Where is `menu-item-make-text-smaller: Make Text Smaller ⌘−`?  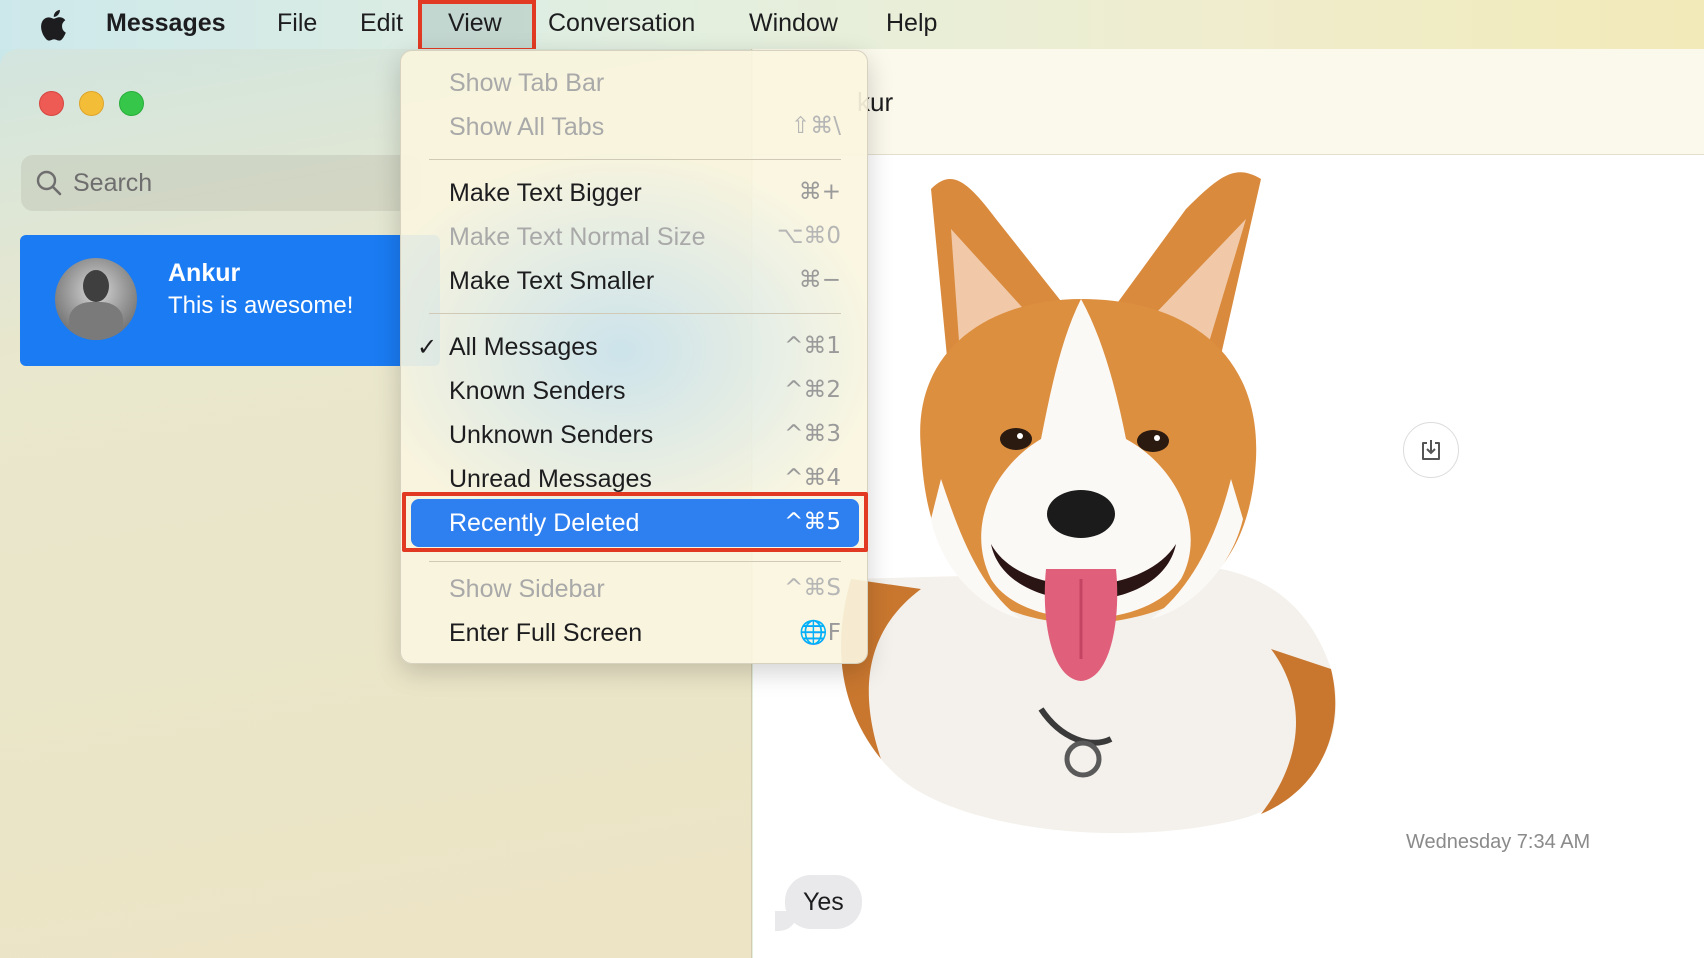 menu-item-make-text-smaller: Make Text Smaller ⌘− is located at coordinates (635, 281).